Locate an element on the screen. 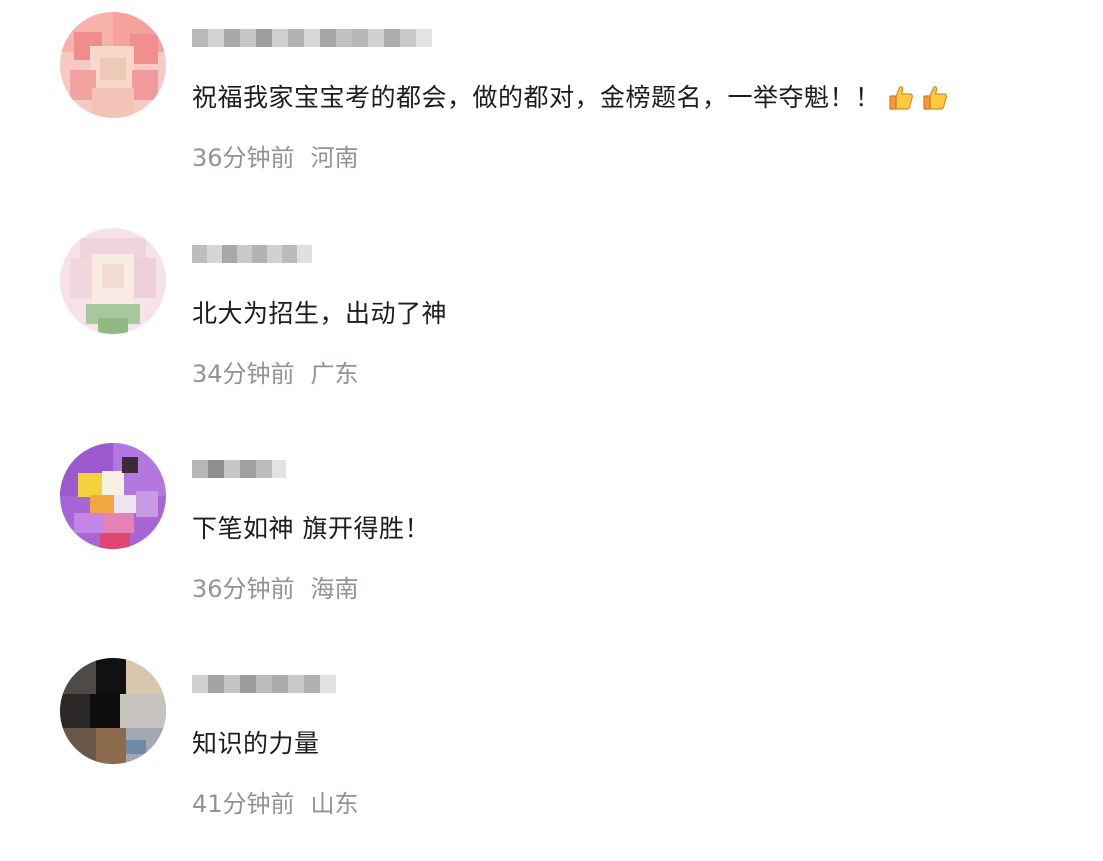  comment-text: 北大为招生，出动了神 is located at coordinates (320, 313).